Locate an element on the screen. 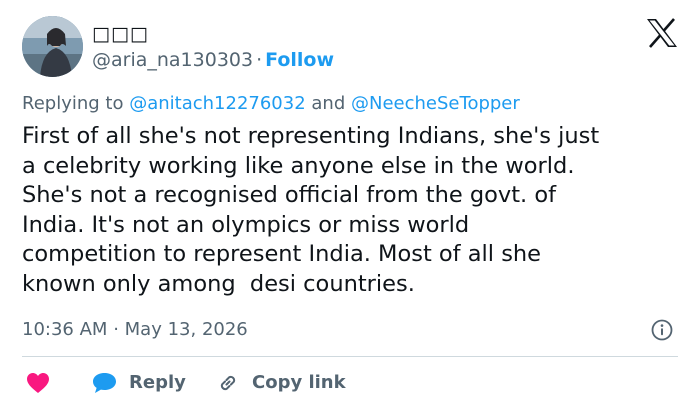 This screenshot has width=700, height=410. reply-prefix: Replying to is located at coordinates (73, 103).